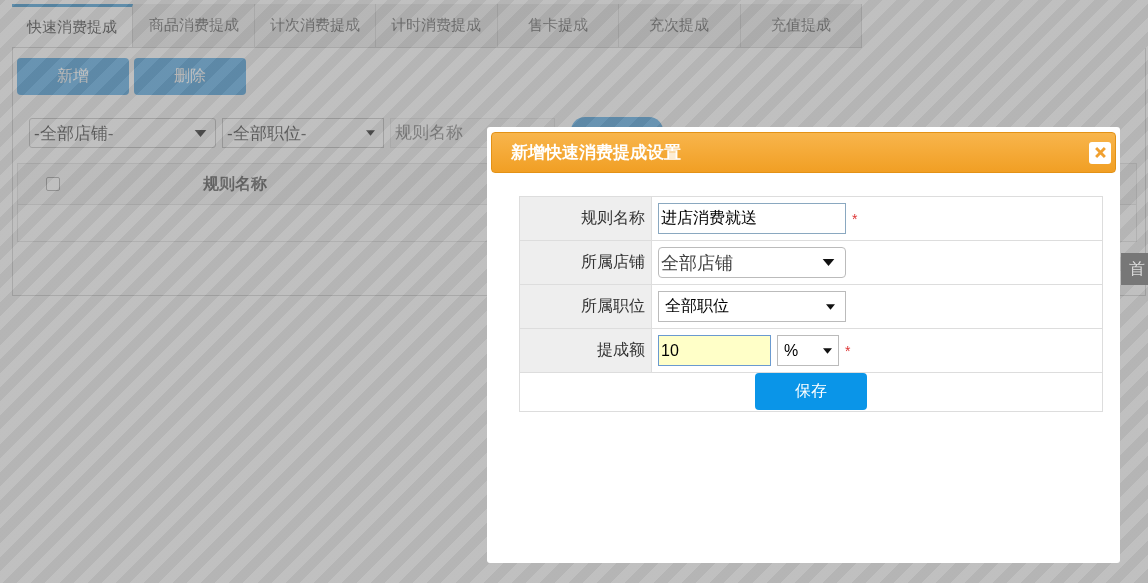 The width and height of the screenshot is (1148, 583). What do you see at coordinates (752, 218) in the screenshot?
I see `text-field: 进店消费就送` at bounding box center [752, 218].